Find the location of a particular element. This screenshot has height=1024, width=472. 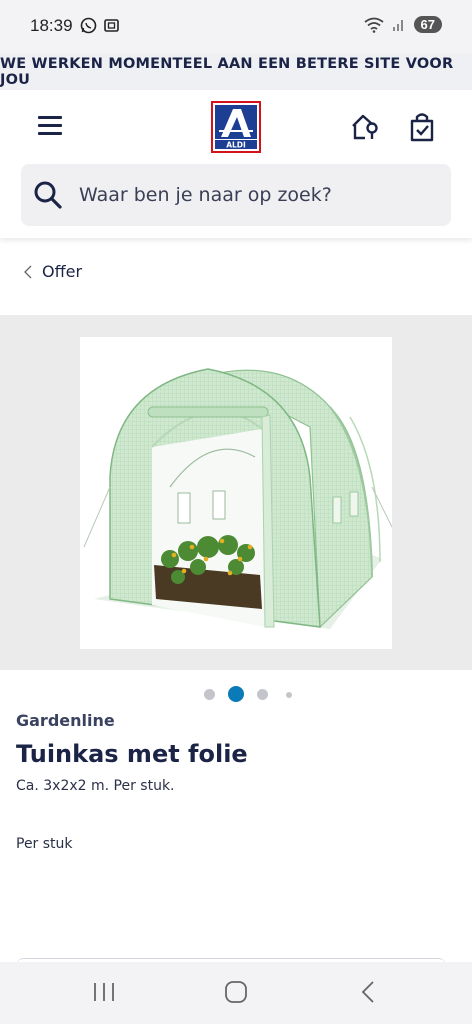

system-nav-bar is located at coordinates (236, 993).